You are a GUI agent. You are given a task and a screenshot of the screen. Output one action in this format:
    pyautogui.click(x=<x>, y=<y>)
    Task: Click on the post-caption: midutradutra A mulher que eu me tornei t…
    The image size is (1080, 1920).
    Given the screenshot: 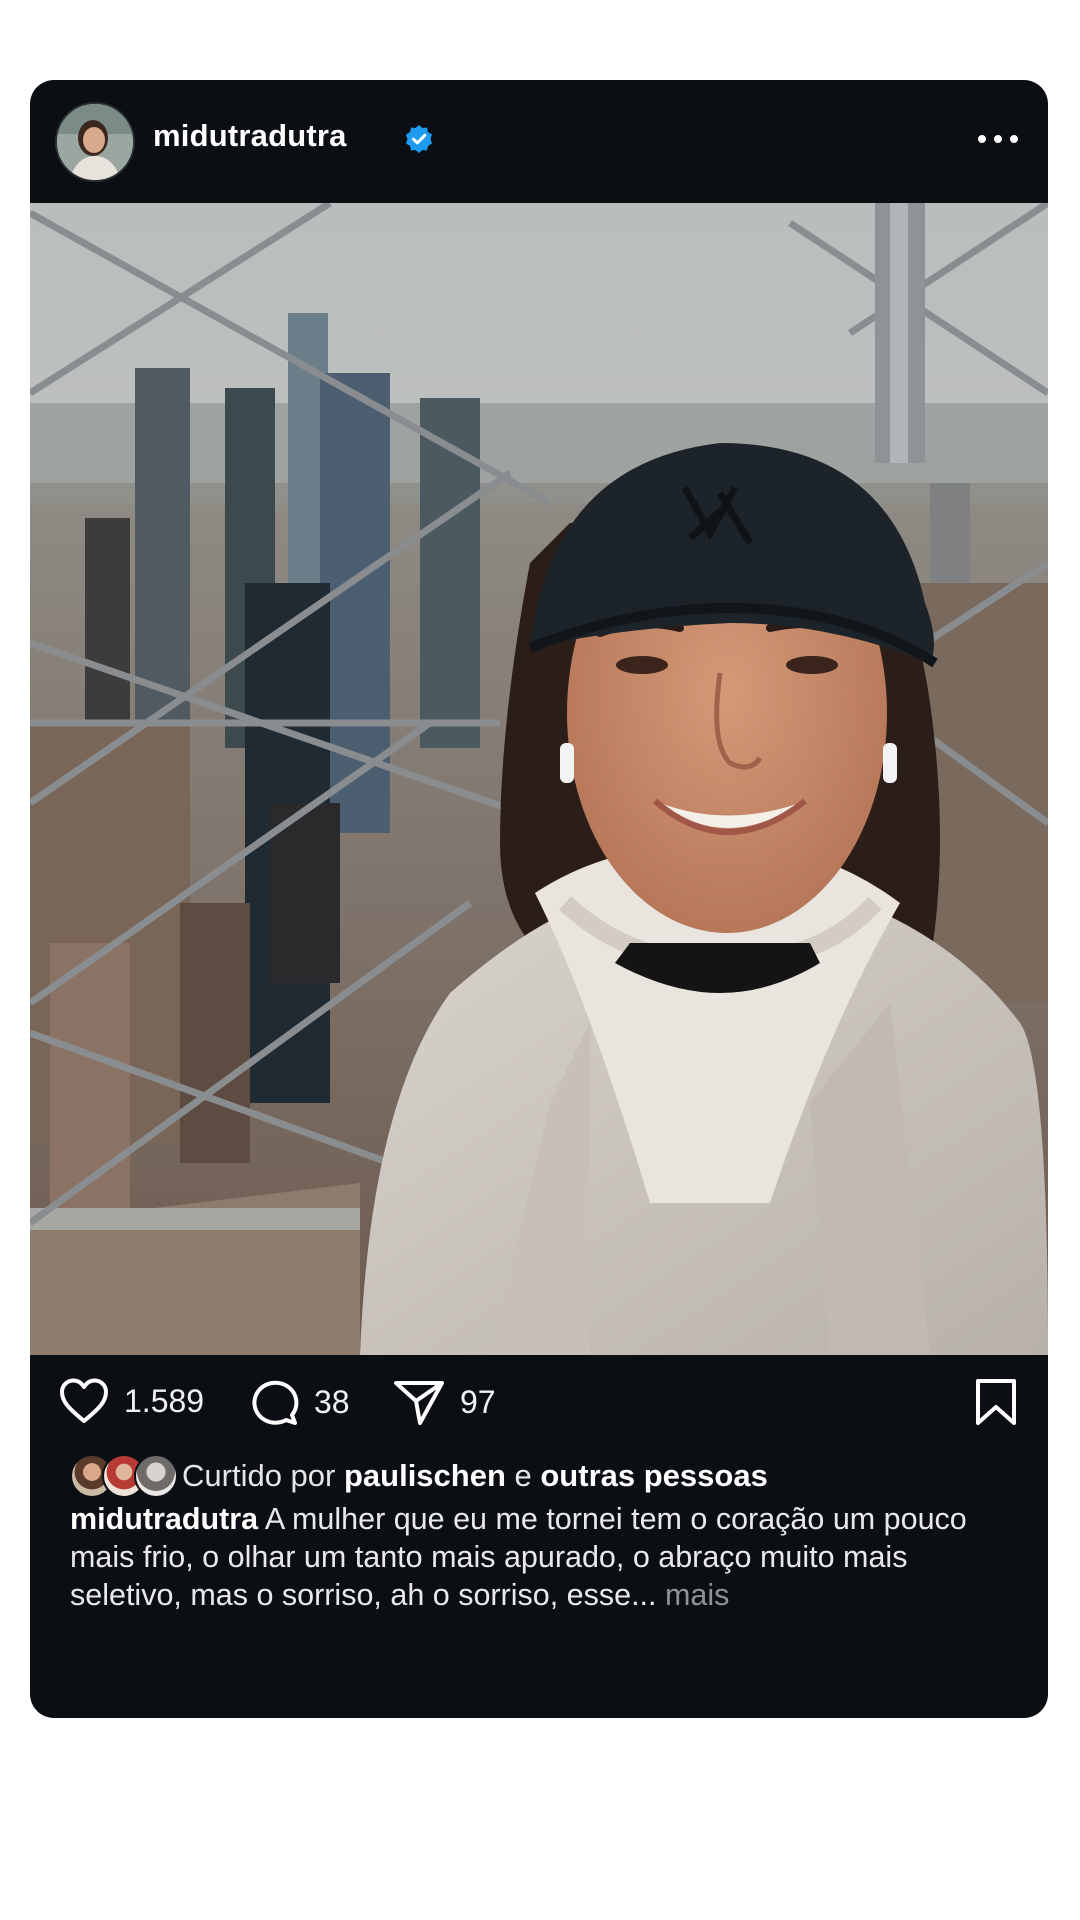 What is the action you would take?
    pyautogui.click(x=545, y=1557)
    